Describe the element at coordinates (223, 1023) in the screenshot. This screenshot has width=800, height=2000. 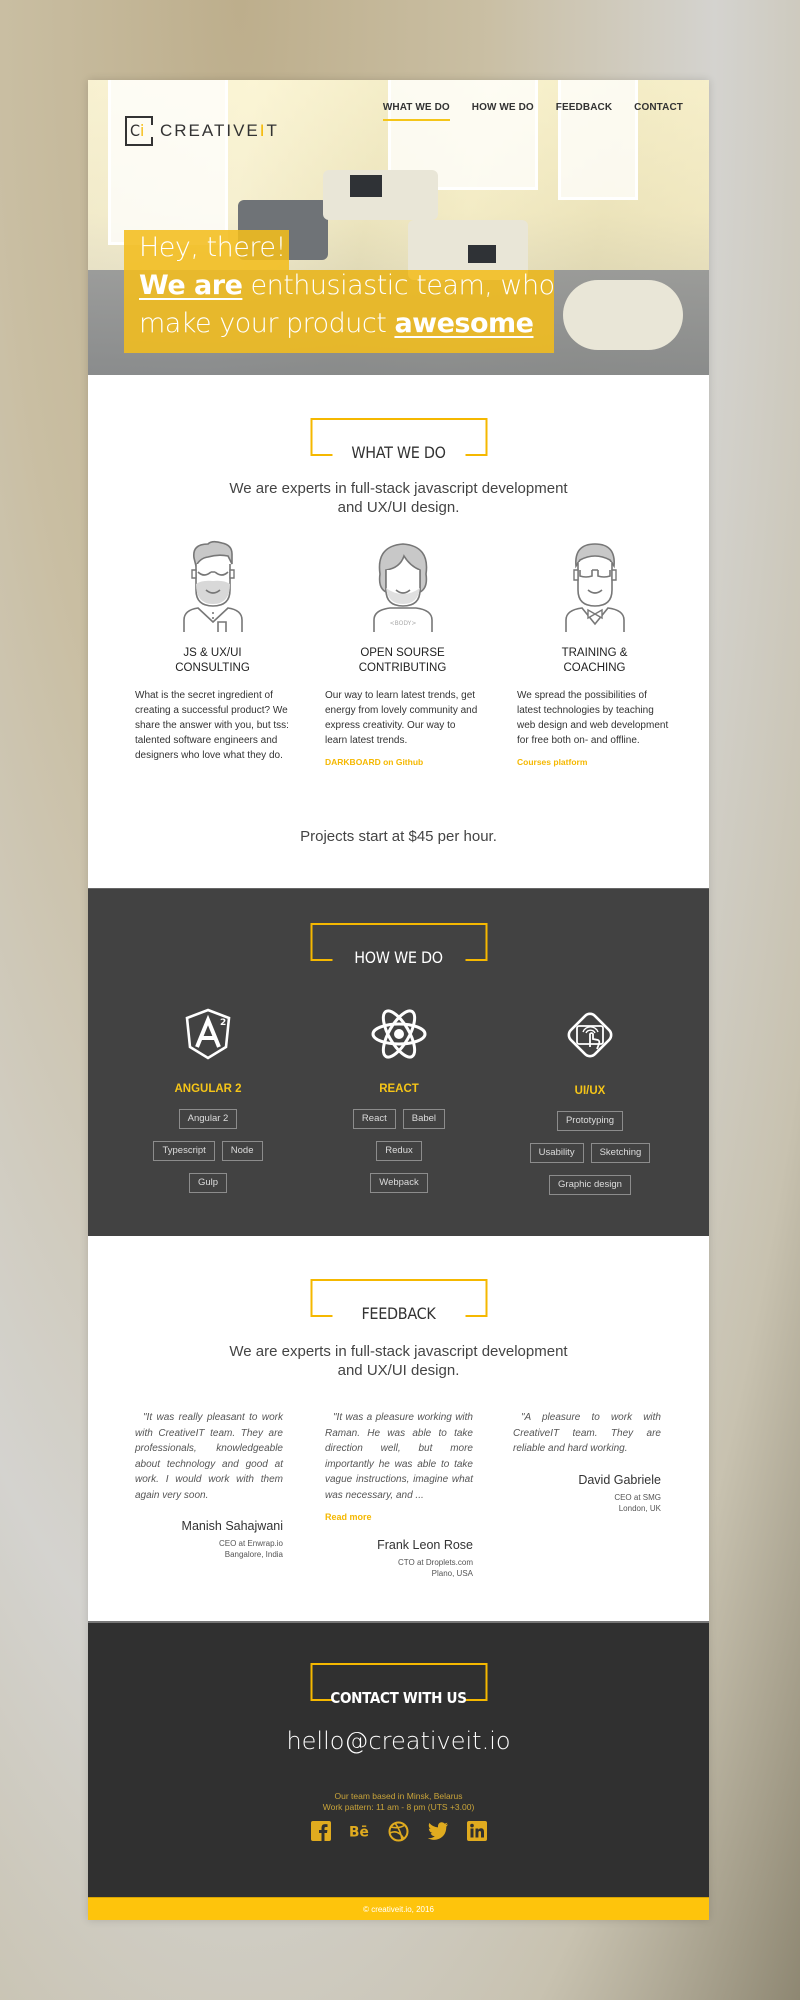
I see `svg-text: 2` at that location.